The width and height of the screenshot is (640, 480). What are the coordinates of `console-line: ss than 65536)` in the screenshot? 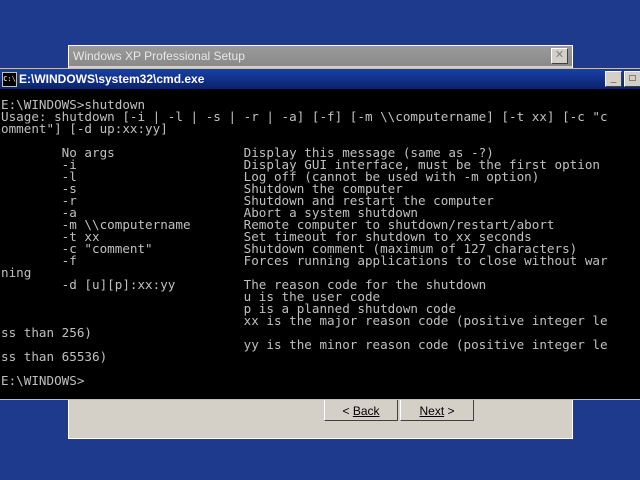 It's located at (54, 356).